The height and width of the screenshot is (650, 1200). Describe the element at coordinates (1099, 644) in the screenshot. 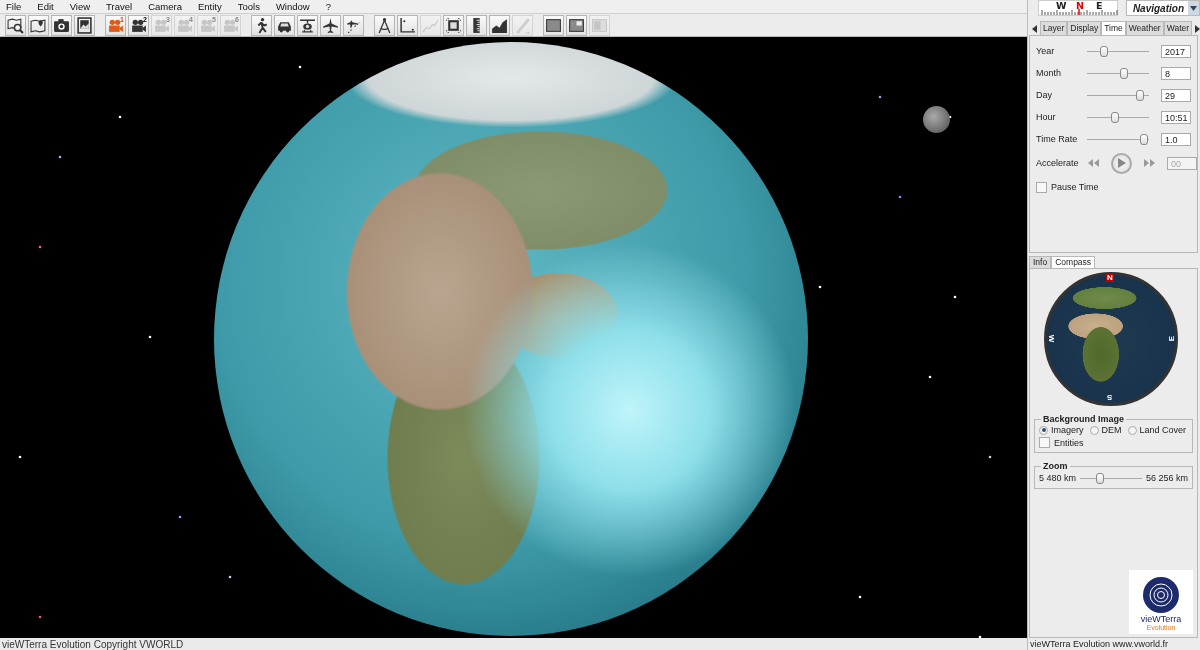

I see `status-text: vieWTerra Evolution www.vworld.fr` at that location.